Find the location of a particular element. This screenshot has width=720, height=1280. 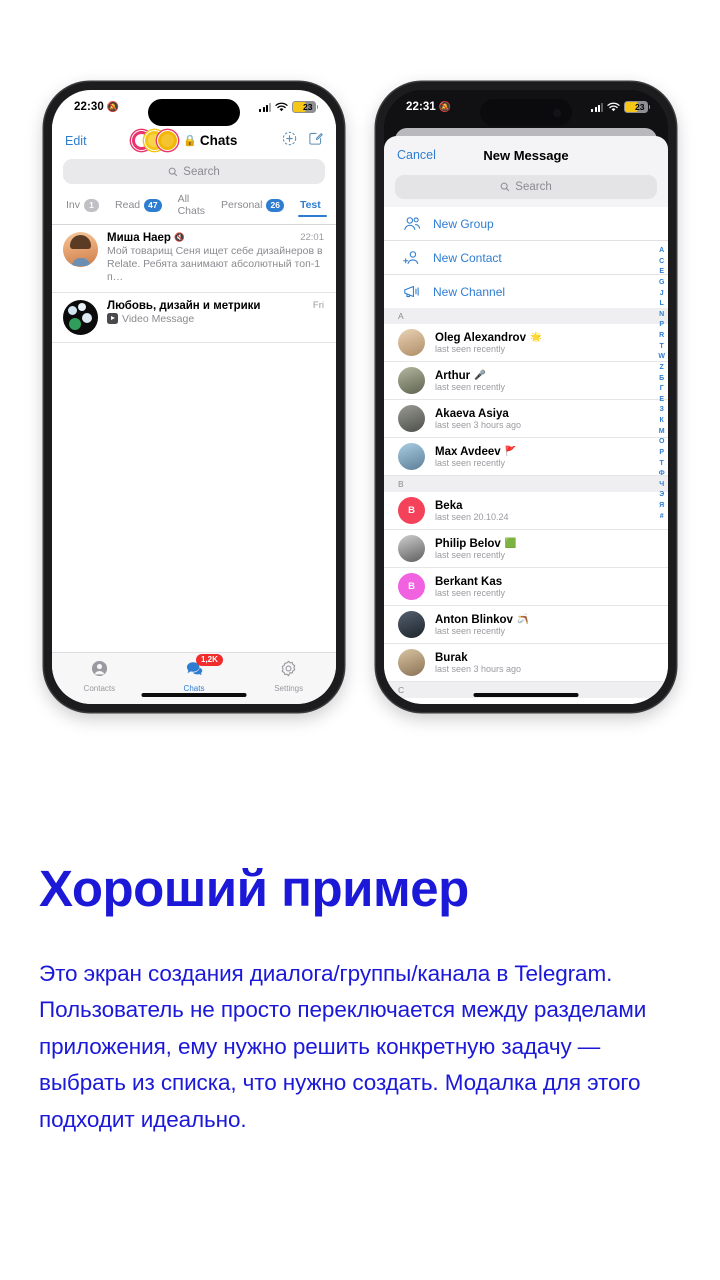

contact-name: Burak is located at coordinates (451, 657).